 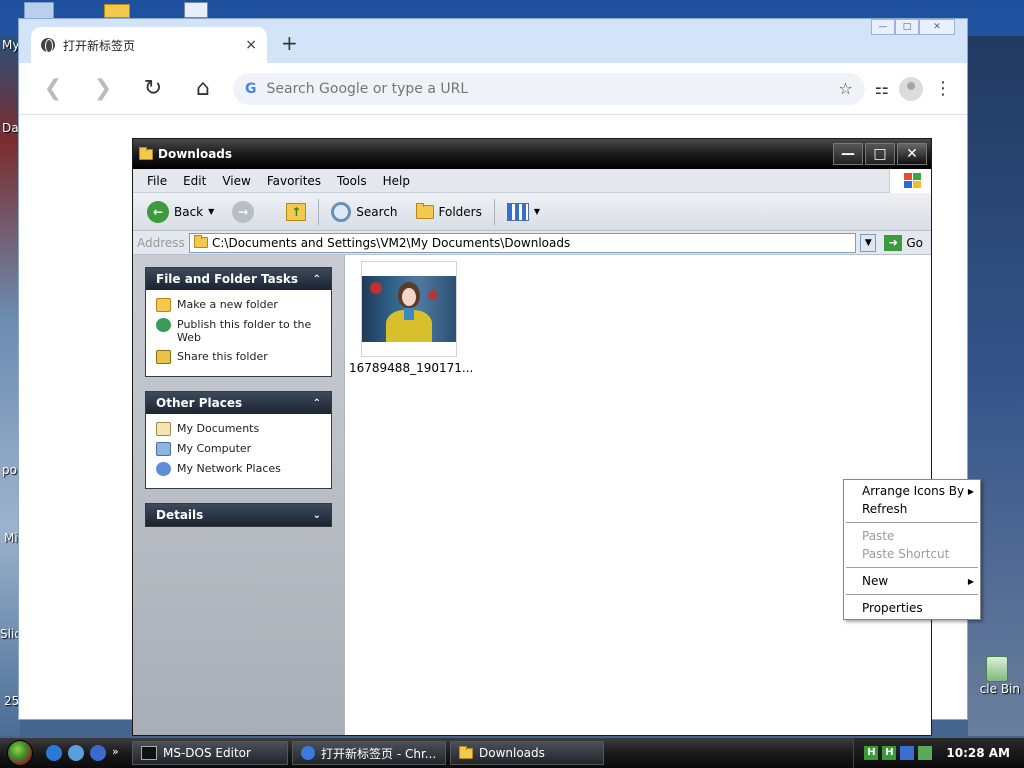 I want to click on tray-h-icon-2: H, so click(x=889, y=753).